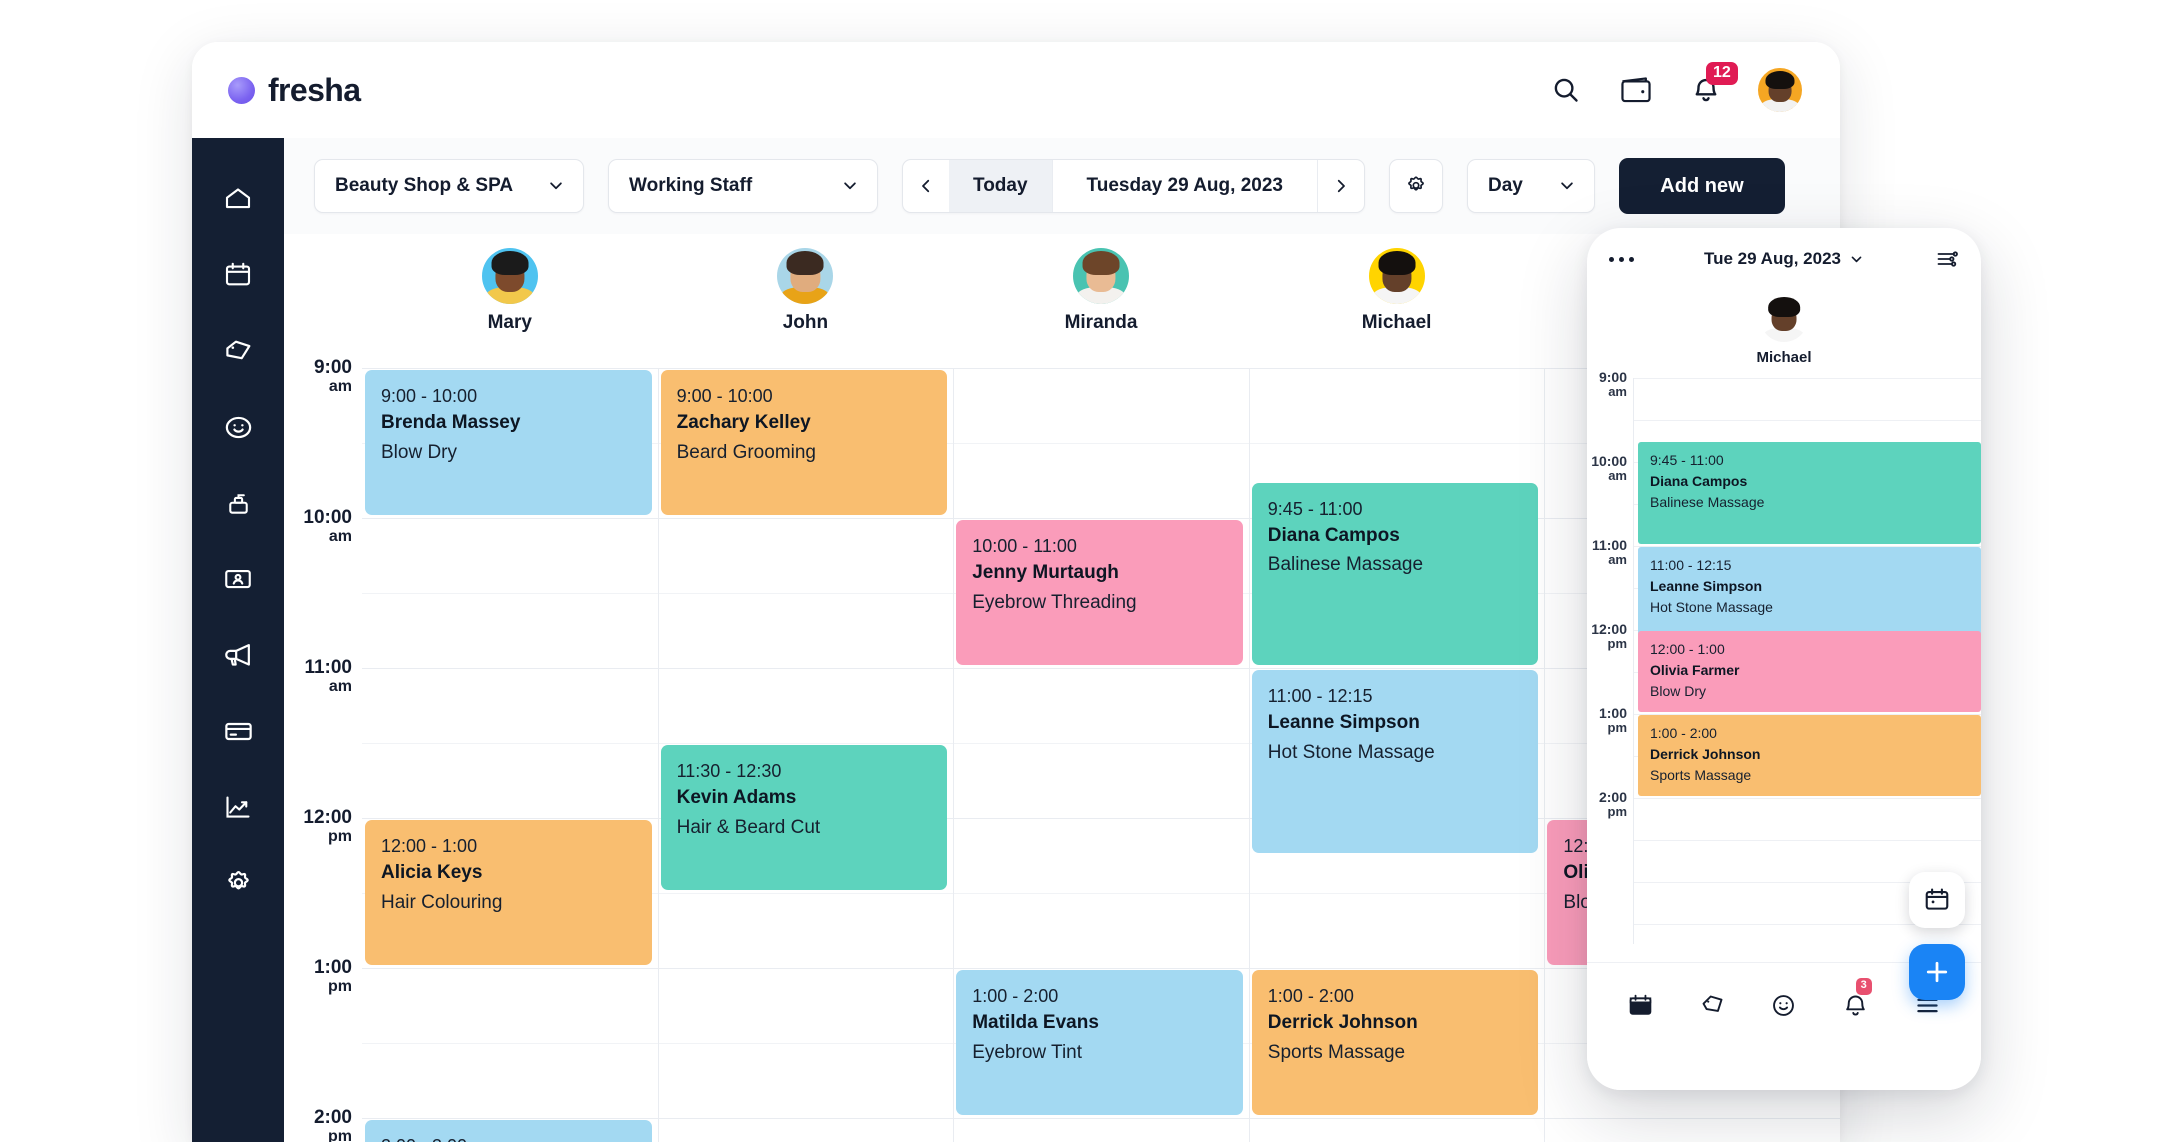 This screenshot has height=1142, width=2181. What do you see at coordinates (1341, 186) in the screenshot?
I see `next-day-button` at bounding box center [1341, 186].